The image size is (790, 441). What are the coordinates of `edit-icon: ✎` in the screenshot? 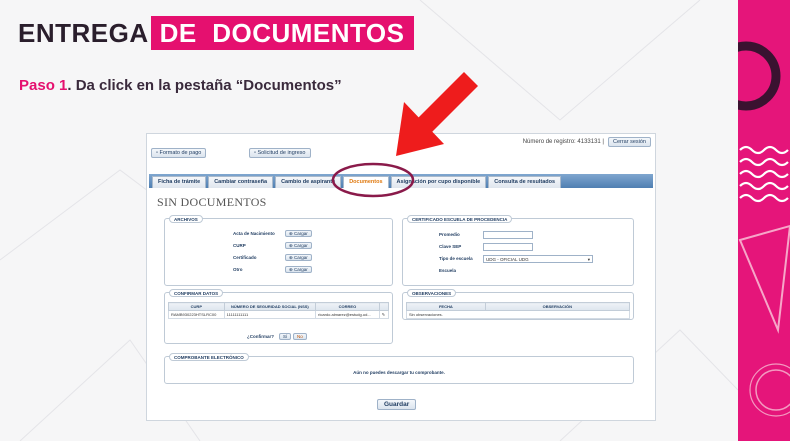 It's located at (384, 314).